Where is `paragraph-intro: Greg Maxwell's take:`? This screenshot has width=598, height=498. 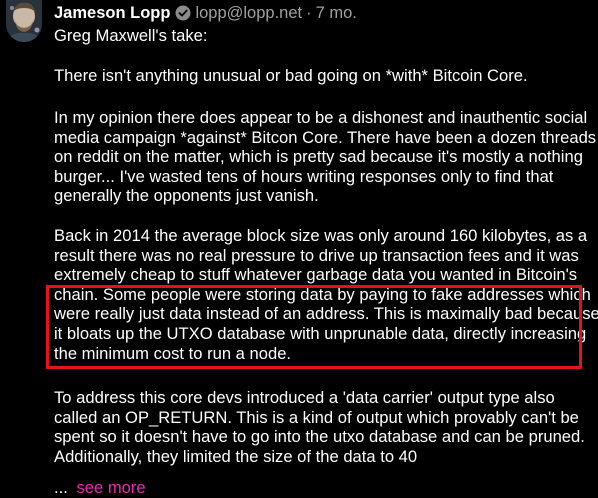 paragraph-intro: Greg Maxwell's take: is located at coordinates (324, 36).